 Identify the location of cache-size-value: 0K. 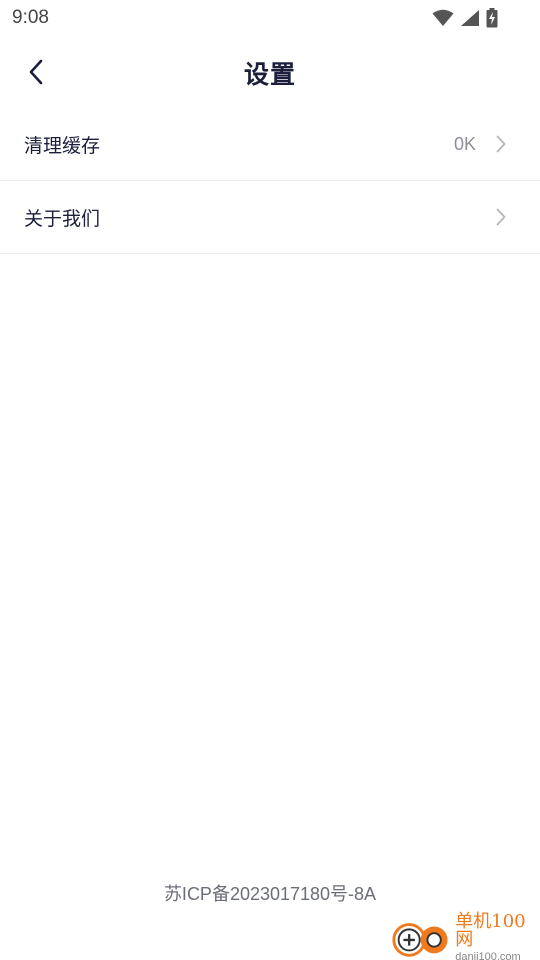
(464, 143).